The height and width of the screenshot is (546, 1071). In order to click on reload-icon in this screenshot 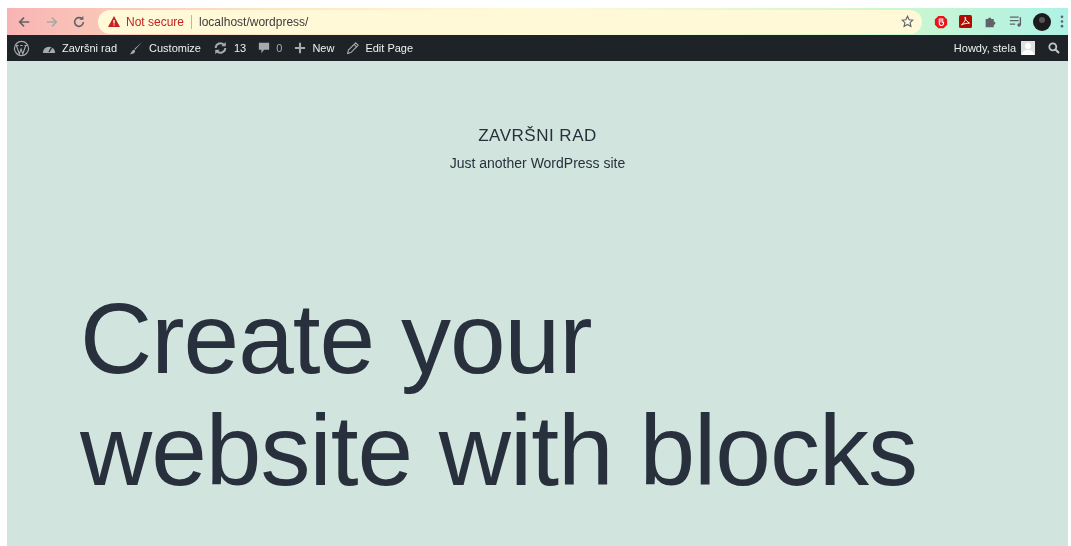, I will do `click(79, 21)`.